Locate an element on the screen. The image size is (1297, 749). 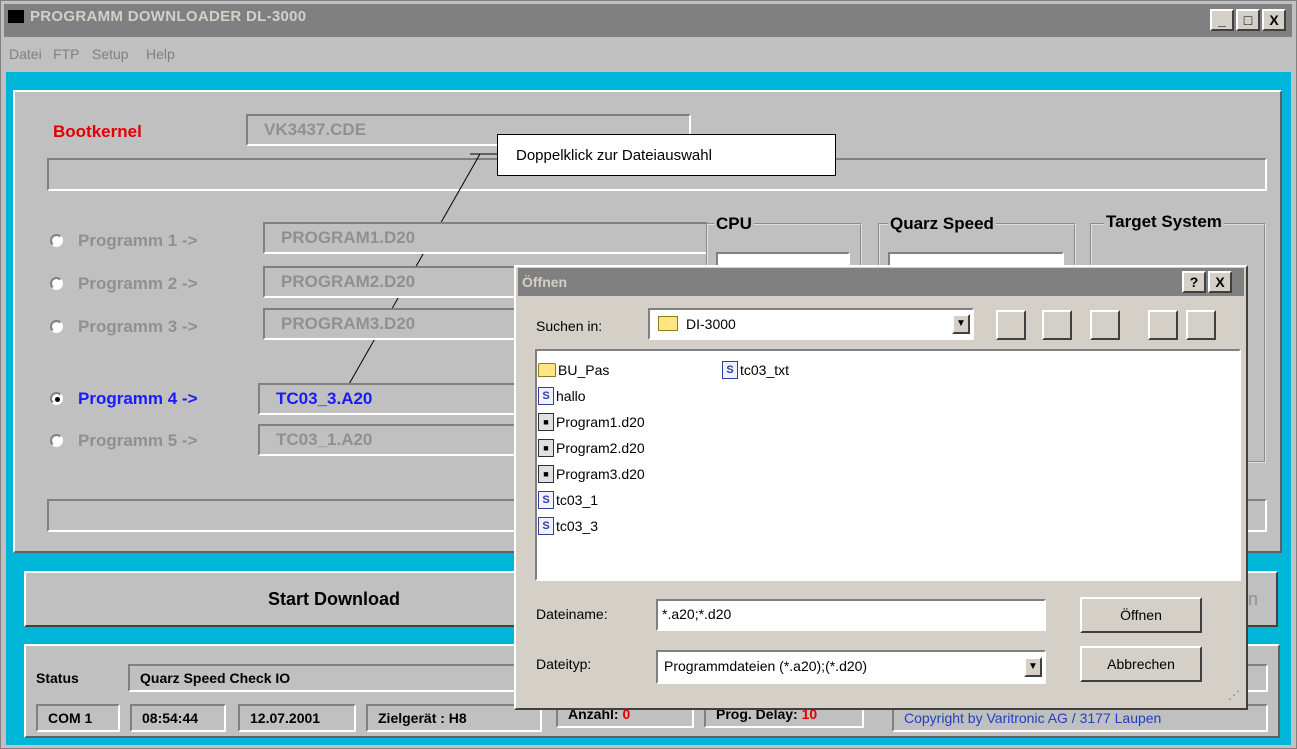
status-time: 08:54:44 is located at coordinates (178, 718).